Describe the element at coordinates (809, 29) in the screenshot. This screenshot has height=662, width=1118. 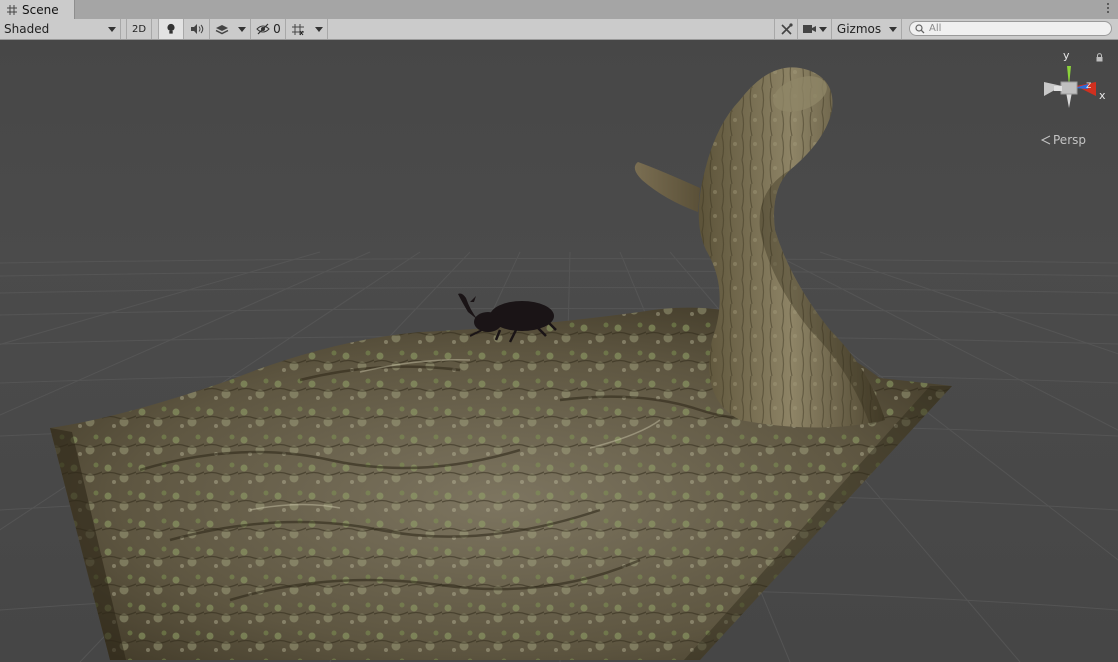
I see `camera-icon` at that location.